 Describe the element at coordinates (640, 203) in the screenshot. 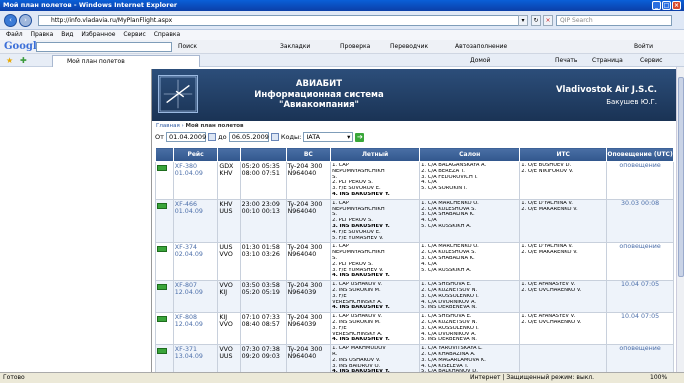

I see `notification-value: 30.03 00:08` at that location.